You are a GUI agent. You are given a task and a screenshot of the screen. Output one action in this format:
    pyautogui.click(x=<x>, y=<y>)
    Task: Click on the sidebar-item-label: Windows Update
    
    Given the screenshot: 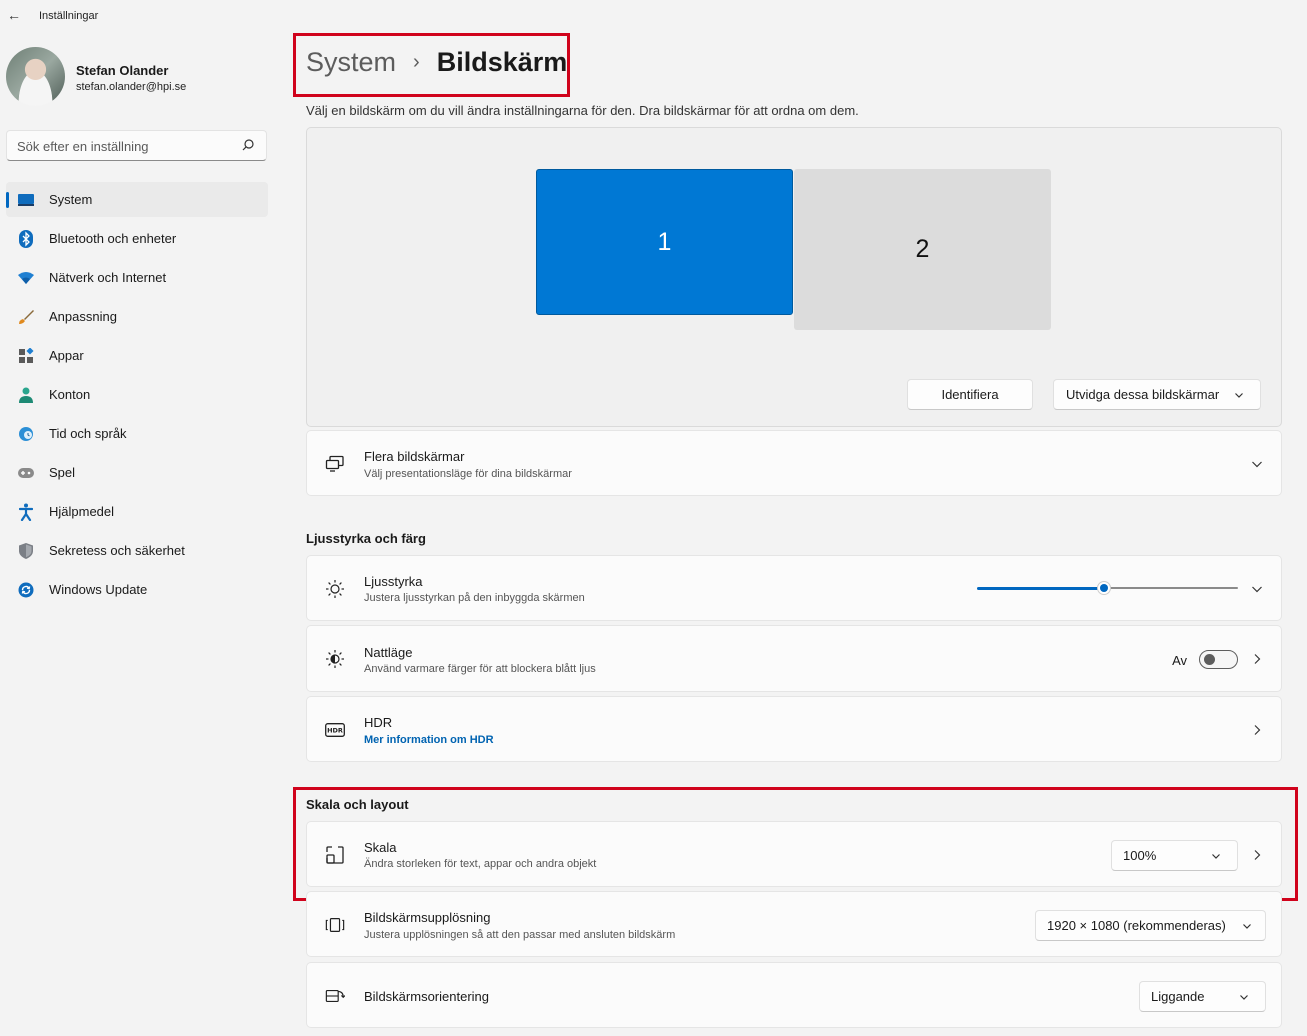 What is the action you would take?
    pyautogui.click(x=98, y=589)
    